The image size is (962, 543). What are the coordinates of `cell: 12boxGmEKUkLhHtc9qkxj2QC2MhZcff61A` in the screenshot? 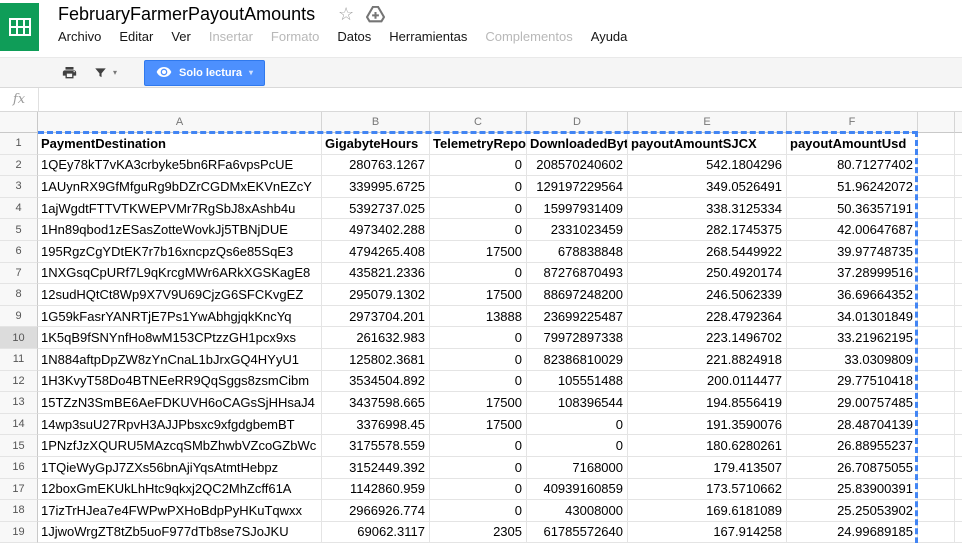 It's located at (180, 489).